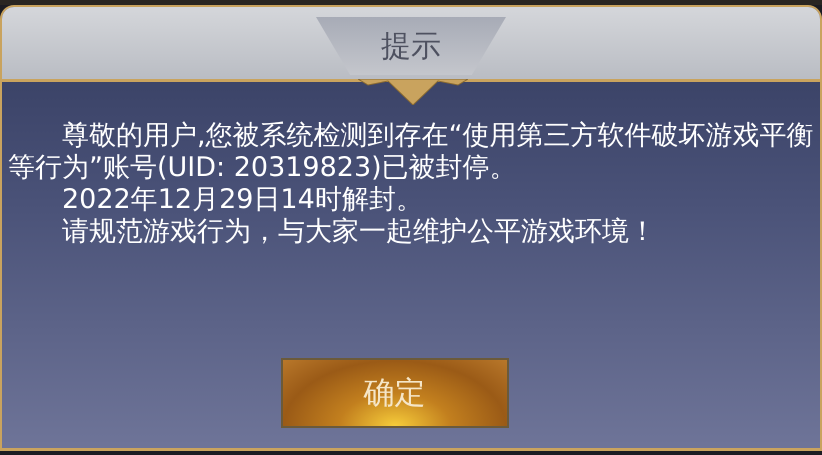 The width and height of the screenshot is (822, 455). What do you see at coordinates (242, 200) in the screenshot?
I see `message-text: 2022年12月29日14时解封。` at bounding box center [242, 200].